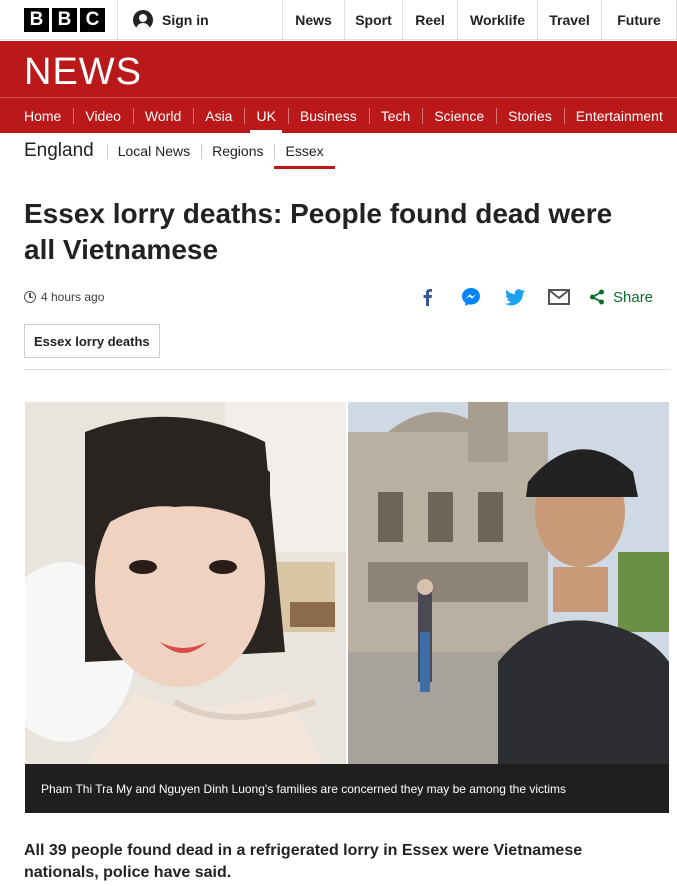 The width and height of the screenshot is (677, 886). Describe the element at coordinates (92, 341) in the screenshot. I see `topic-tag: Essex lorry deaths` at that location.